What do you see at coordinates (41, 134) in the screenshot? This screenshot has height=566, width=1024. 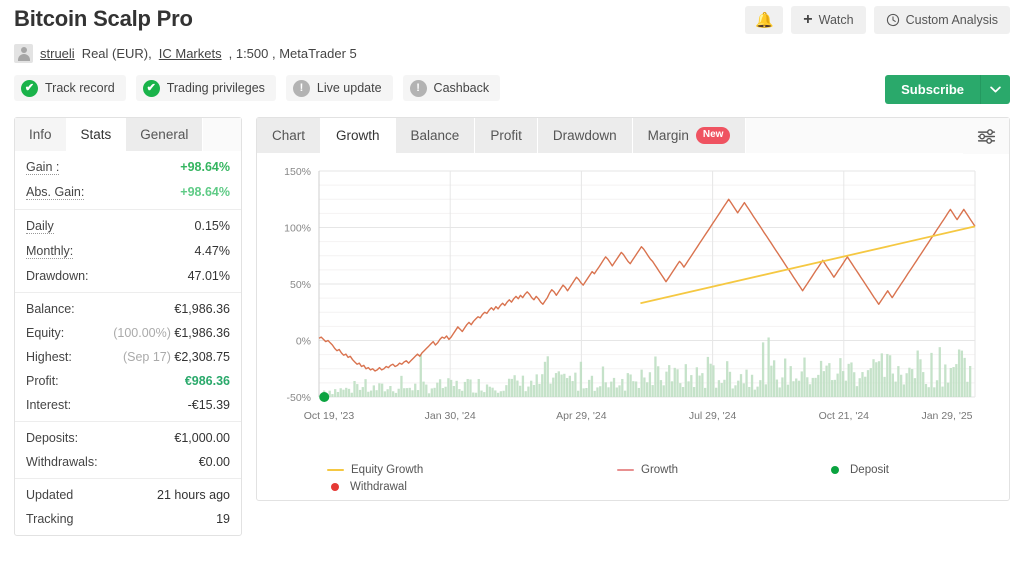 I see `tab-info: Info` at bounding box center [41, 134].